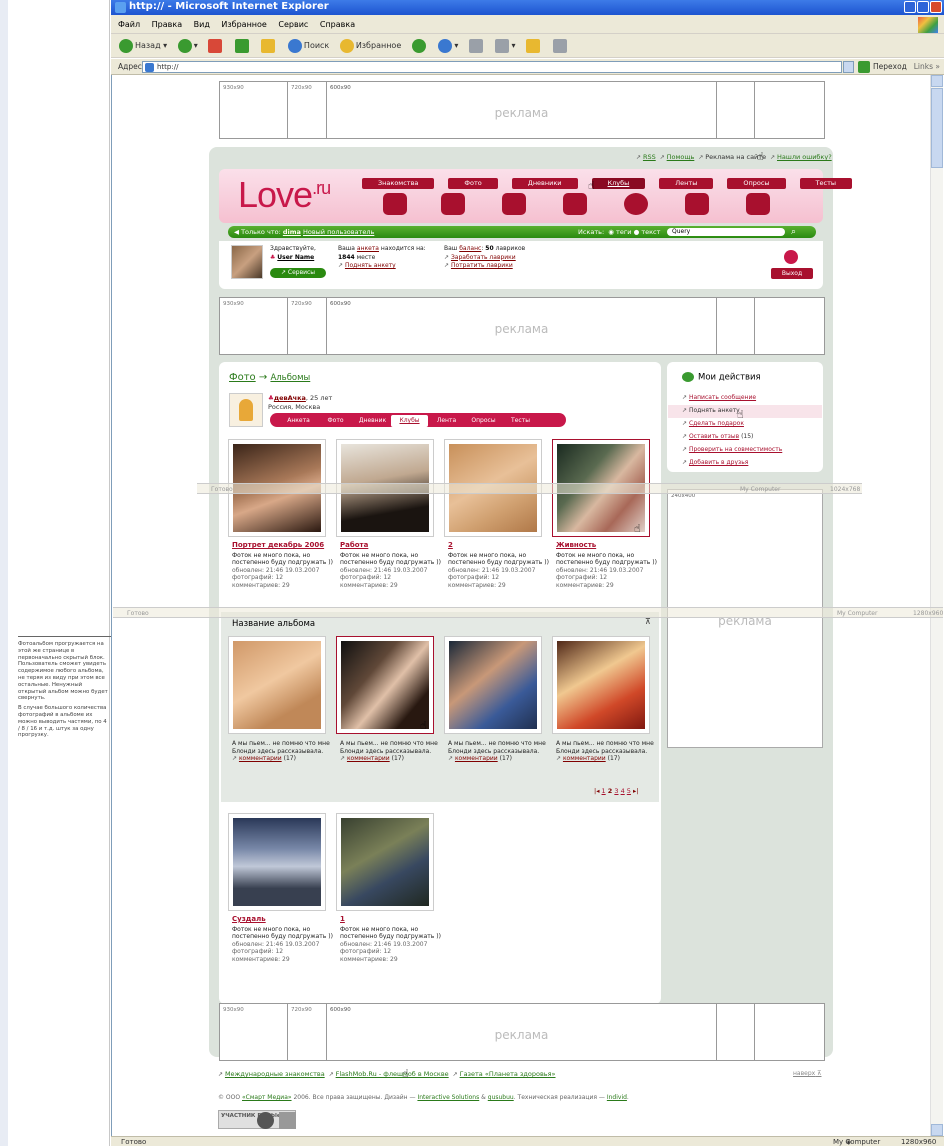 The width and height of the screenshot is (944, 1146). Describe the element at coordinates (335, 421) in the screenshot. I see `tab-photo: Фото` at that location.